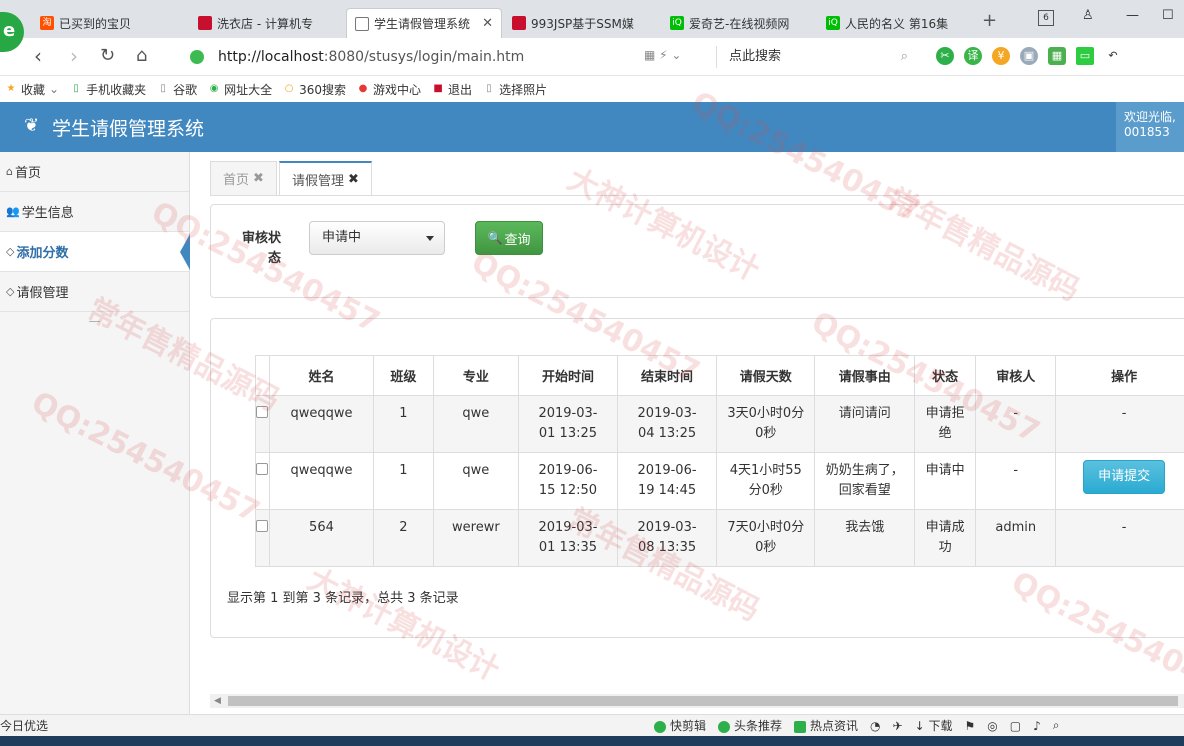  What do you see at coordinates (1057, 56) in the screenshot?
I see `apps-icon: ▦` at bounding box center [1057, 56].